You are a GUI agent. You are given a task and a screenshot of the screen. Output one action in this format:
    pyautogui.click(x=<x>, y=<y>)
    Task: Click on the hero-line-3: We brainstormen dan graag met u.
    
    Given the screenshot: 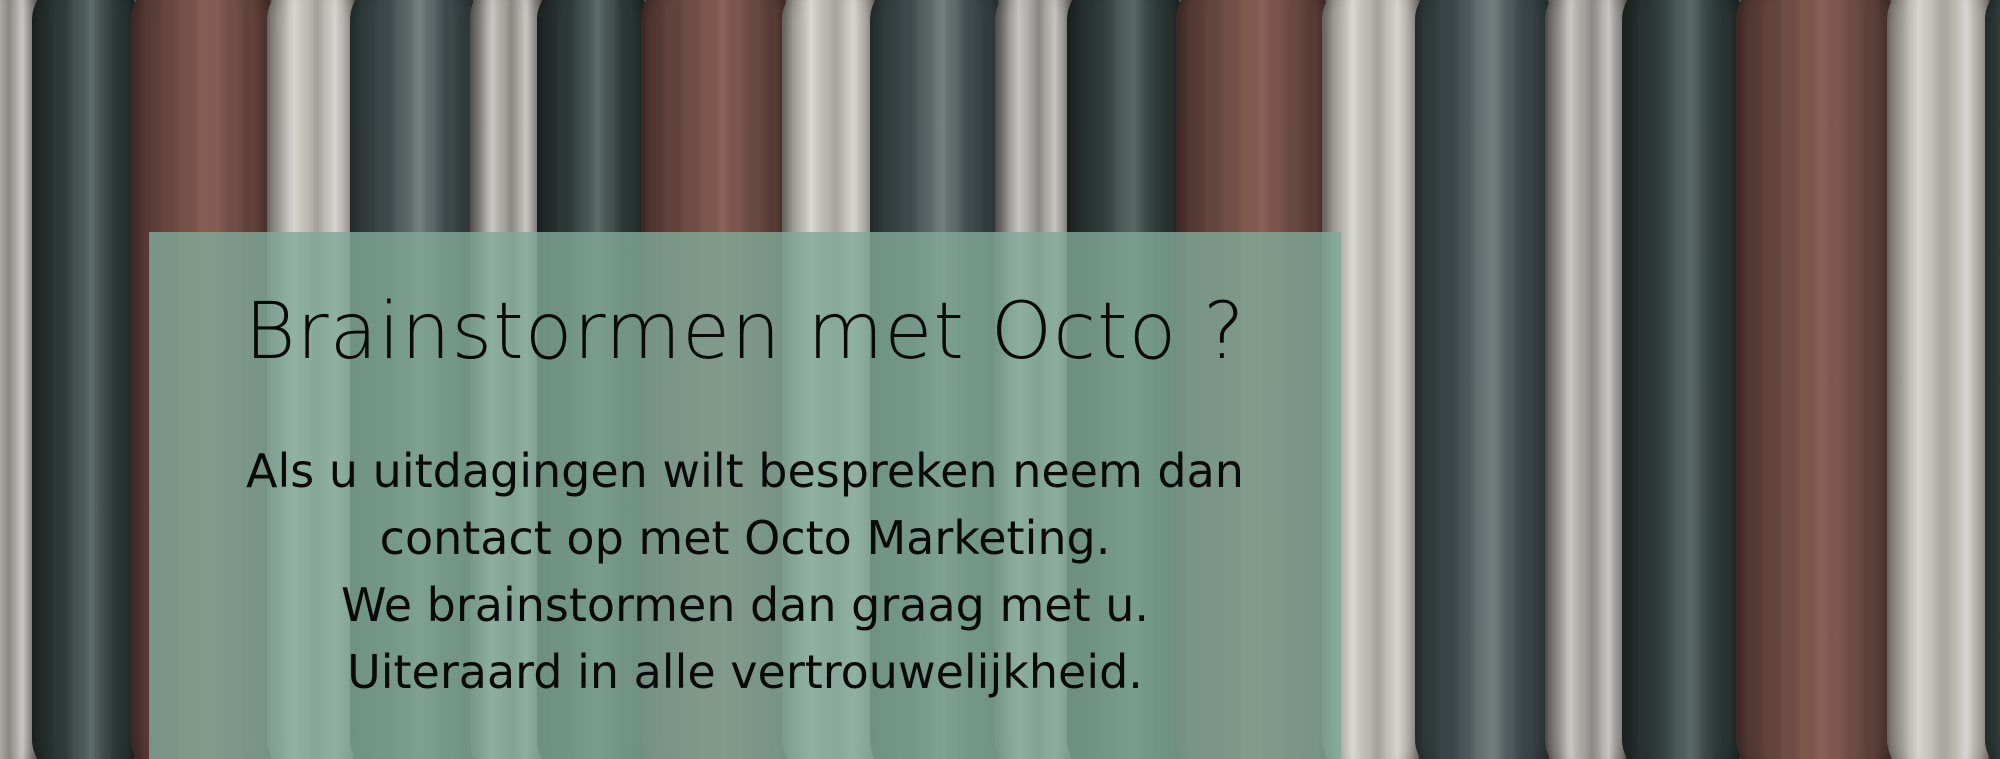 What is the action you would take?
    pyautogui.click(x=745, y=604)
    